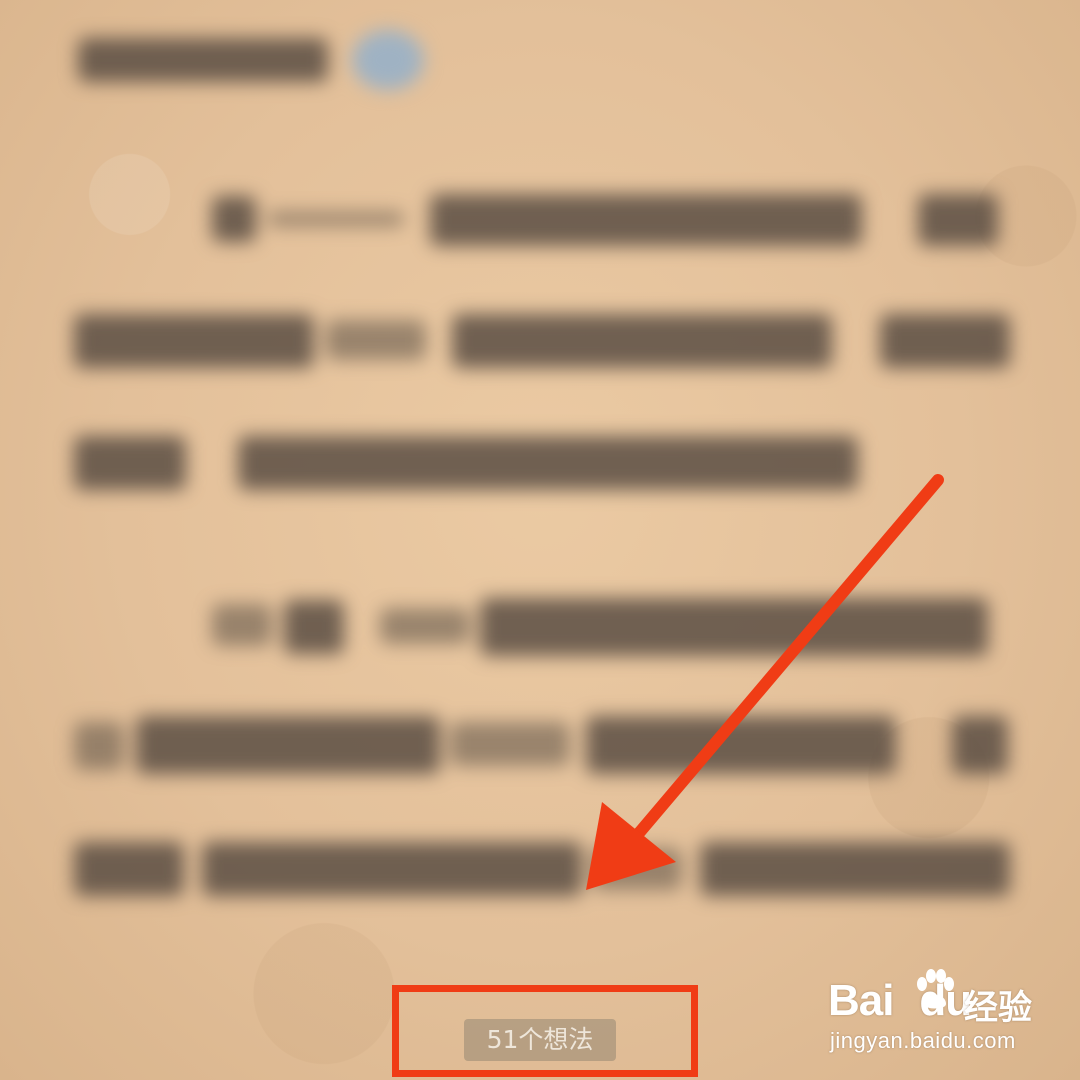 The width and height of the screenshot is (1080, 1080). I want to click on paw-icon, so click(935, 989).